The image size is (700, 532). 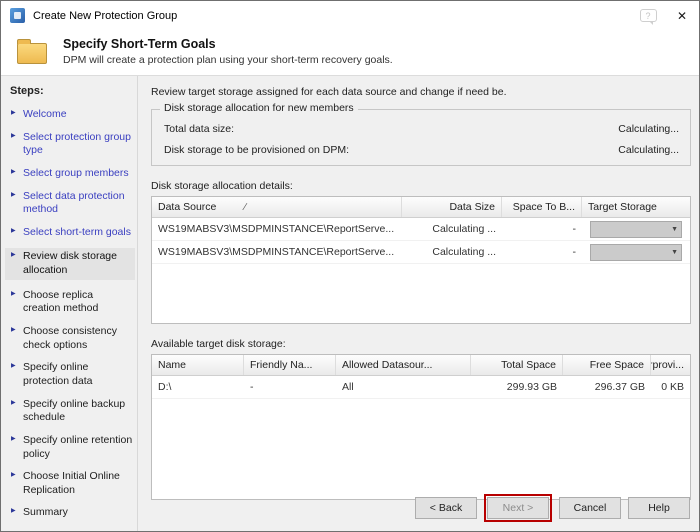 I want to click on help-button-footer: Help, so click(x=659, y=508).